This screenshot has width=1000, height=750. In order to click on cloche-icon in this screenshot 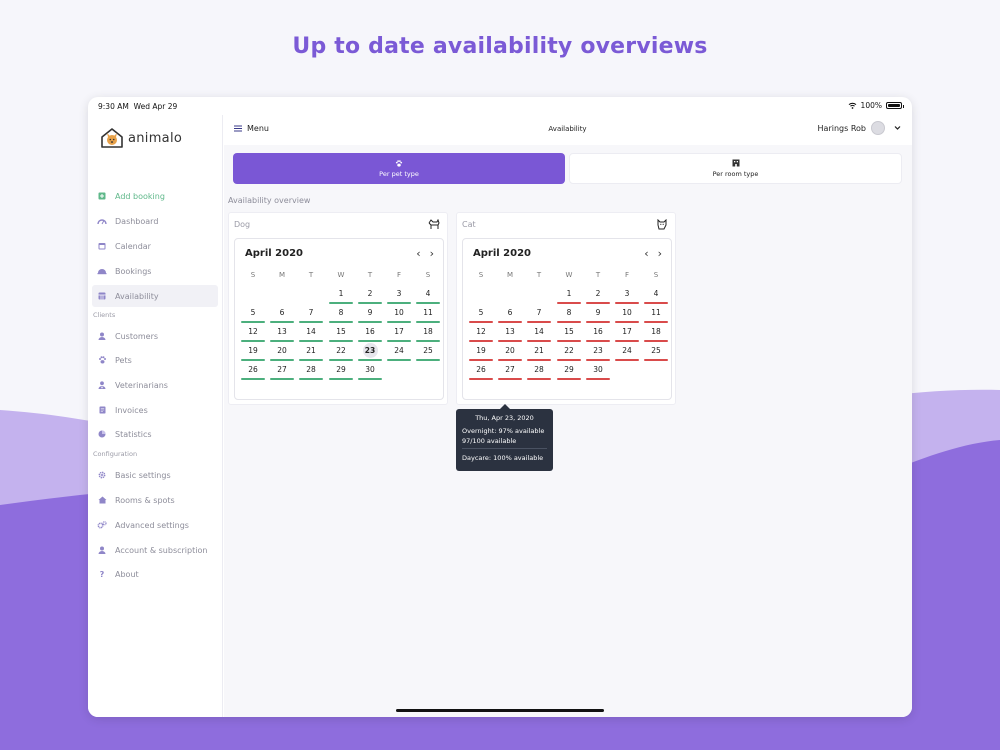, I will do `click(102, 271)`.